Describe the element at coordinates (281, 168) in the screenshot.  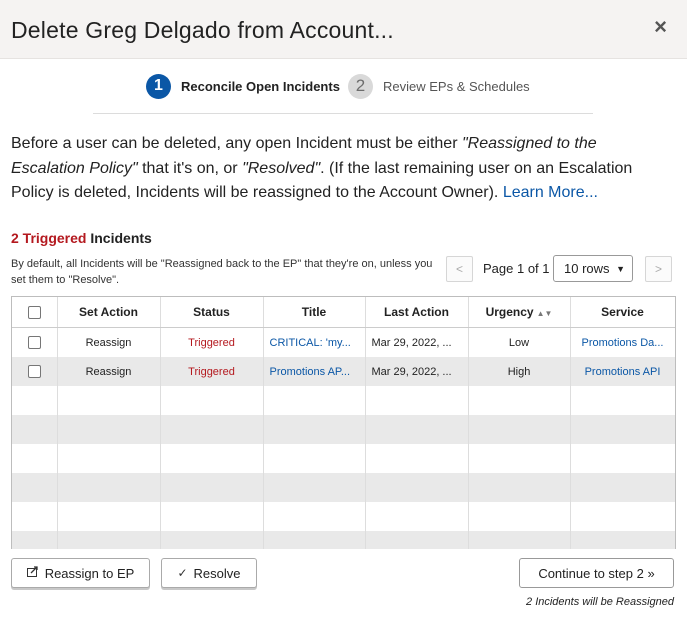
I see `intro-quote-resolved: "Resolved"` at that location.